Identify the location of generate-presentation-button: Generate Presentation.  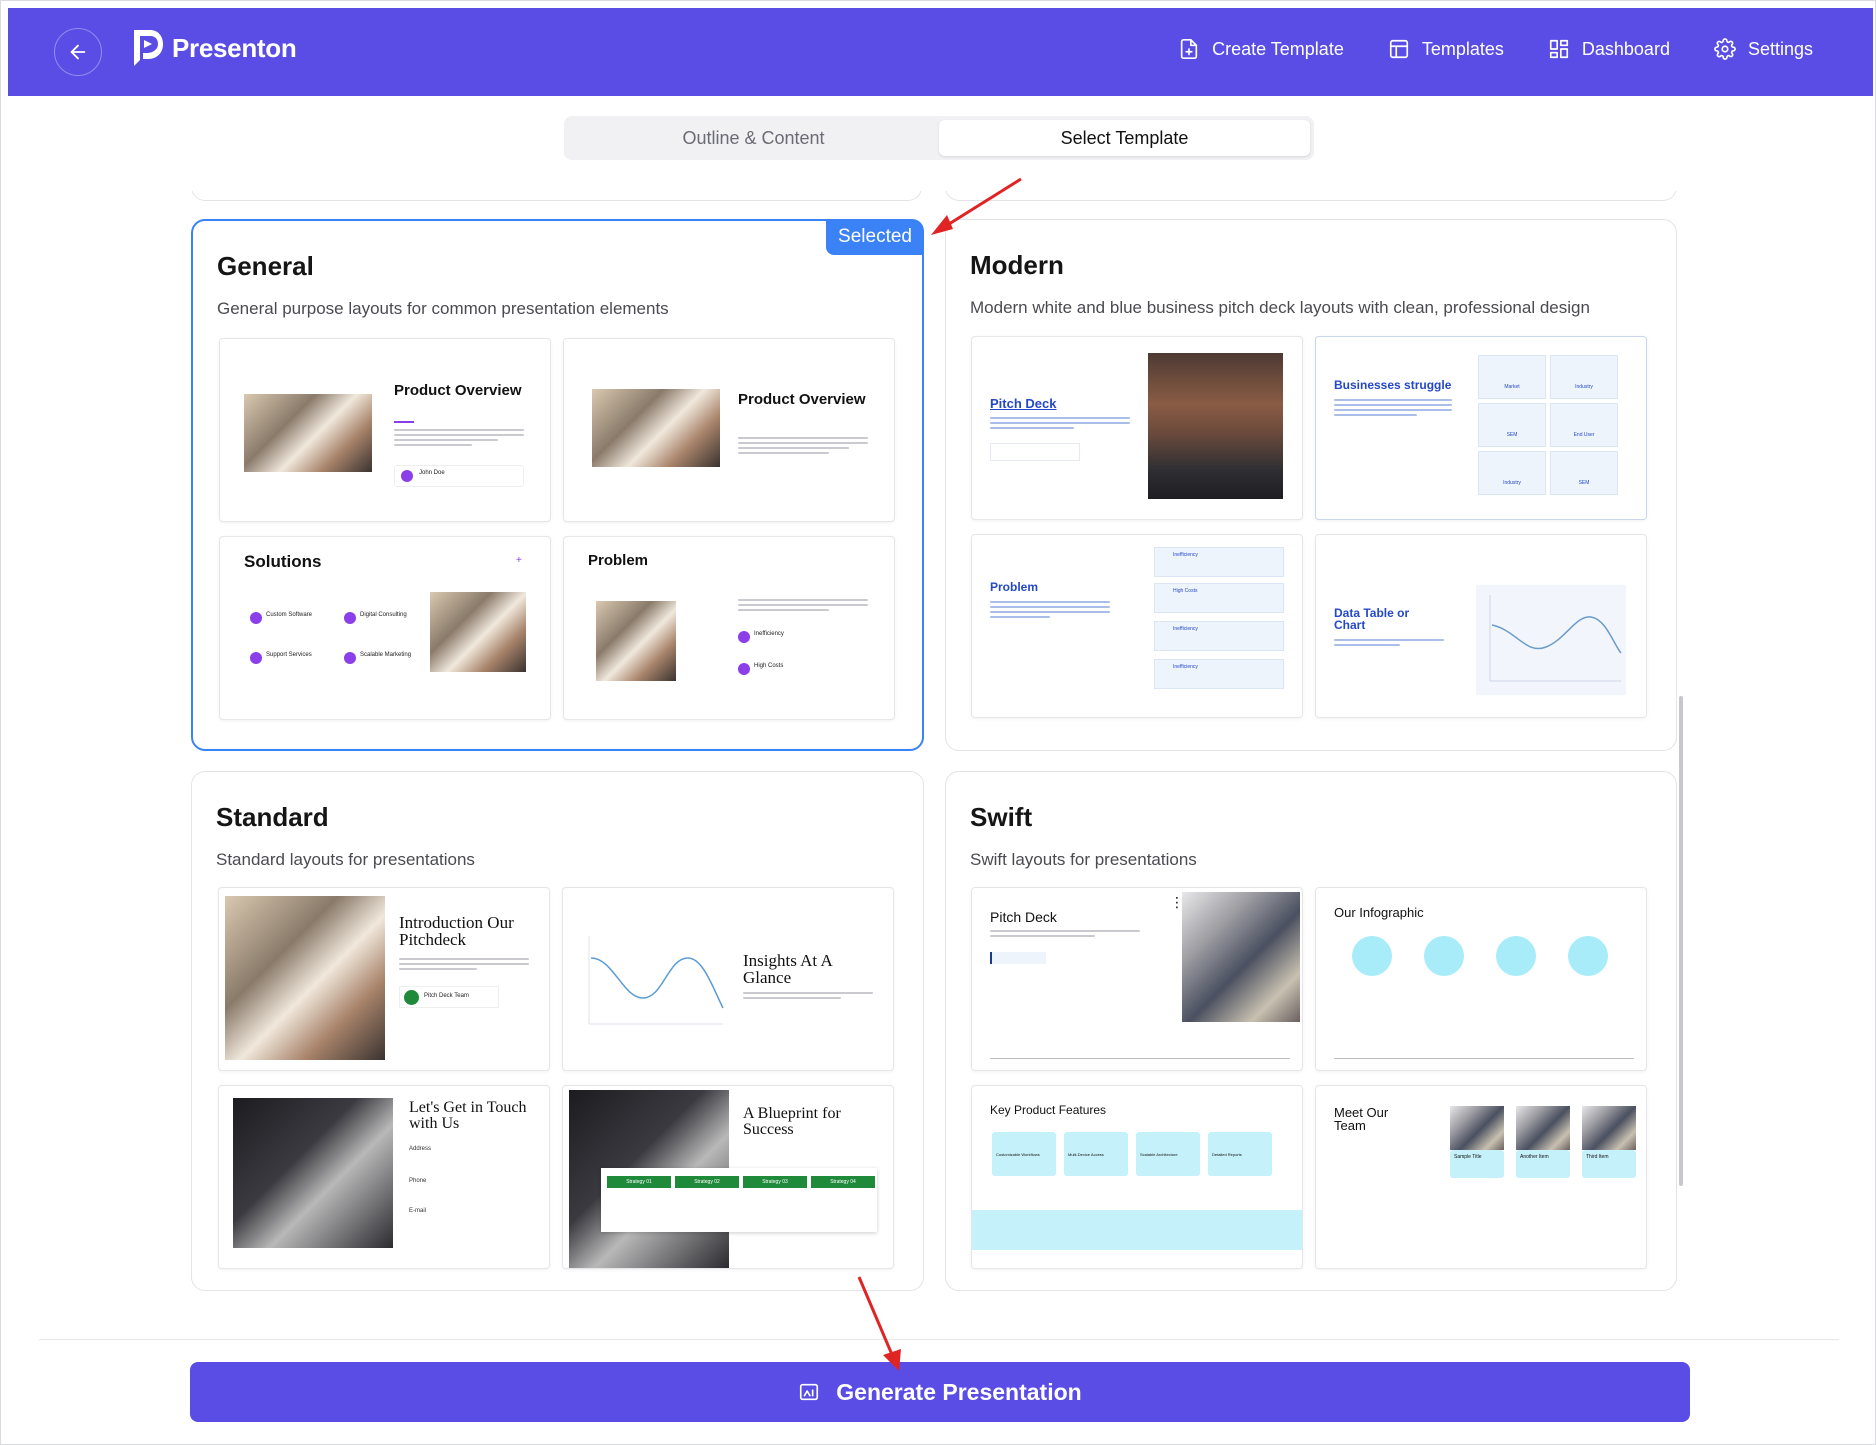
(940, 1392).